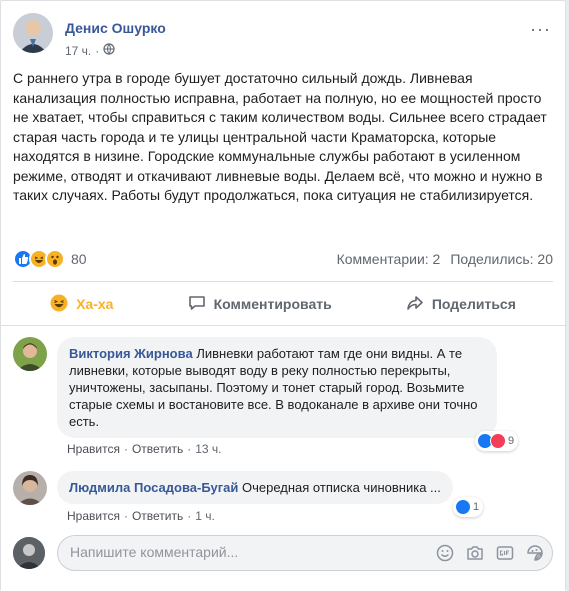 This screenshot has width=569, height=591. I want to click on comment-meta: Нравится · Ответить · 1 ч., so click(141, 516).